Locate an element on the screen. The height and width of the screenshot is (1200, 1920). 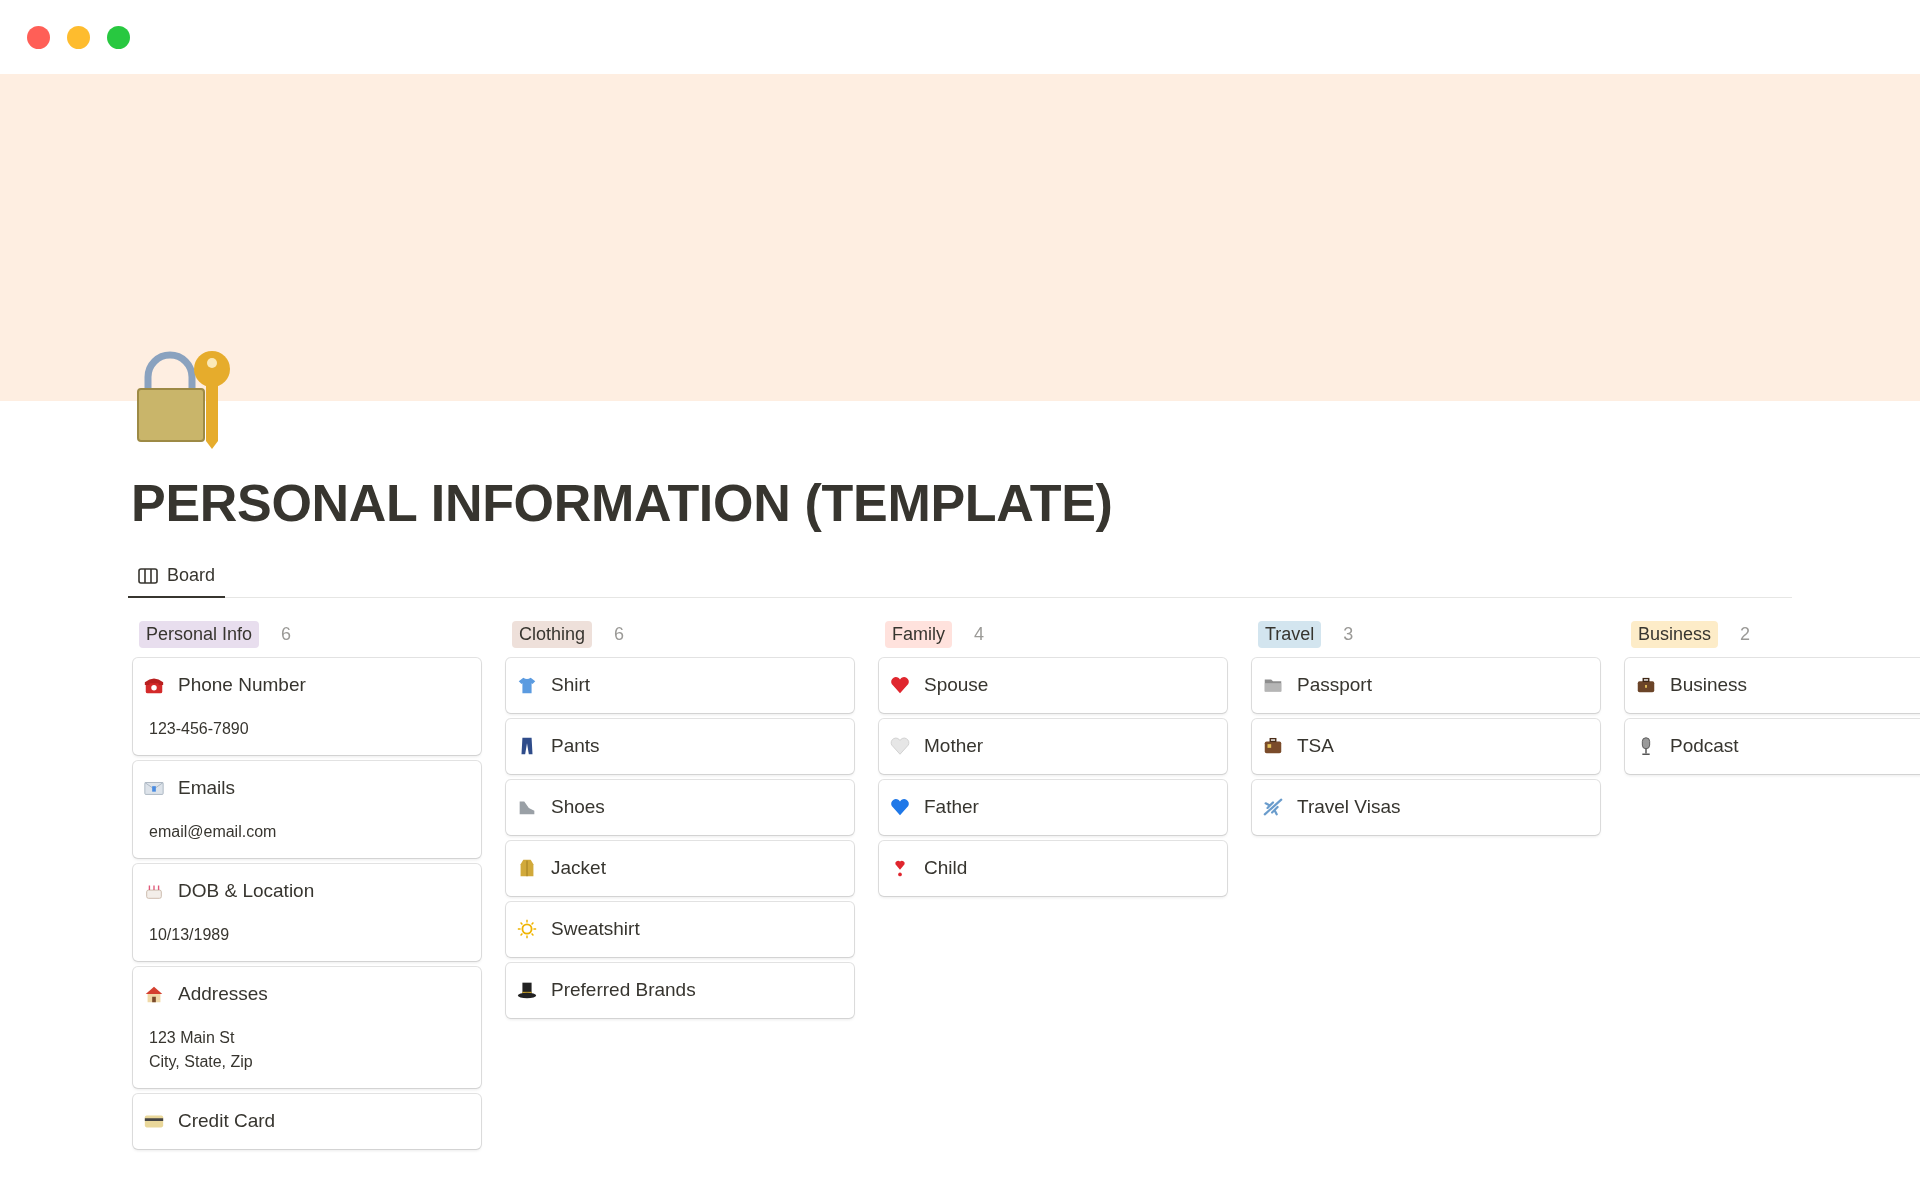
board-card: Pants is located at coordinates (680, 746).